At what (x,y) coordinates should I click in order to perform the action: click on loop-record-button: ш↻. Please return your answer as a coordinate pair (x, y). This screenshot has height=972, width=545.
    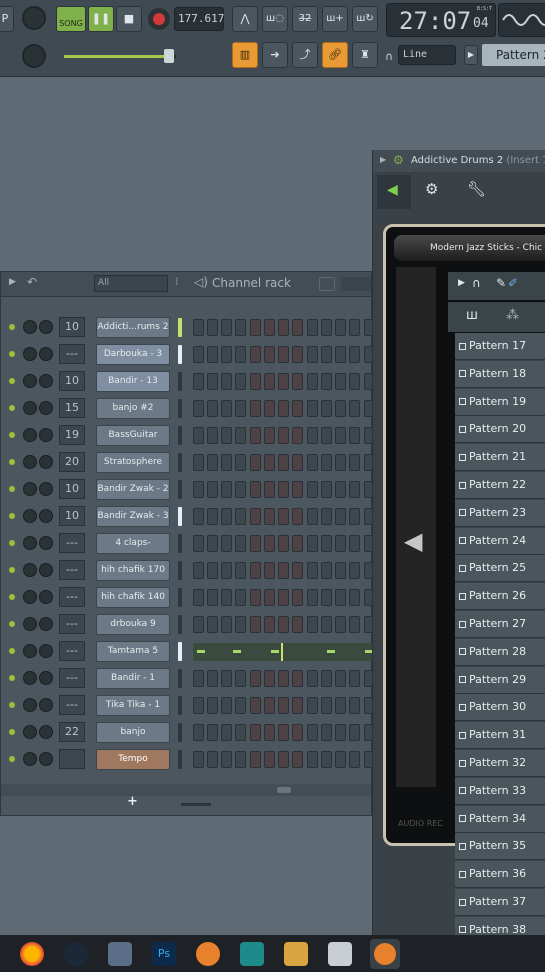
    Looking at the image, I should click on (365, 19).